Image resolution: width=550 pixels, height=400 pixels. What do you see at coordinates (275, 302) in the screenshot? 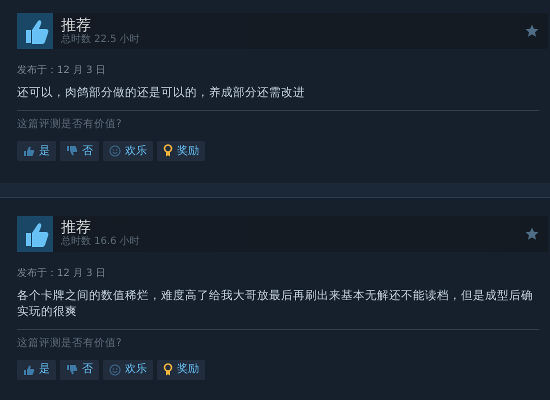
I see `review-text: 各个卡牌之间的数值稀烂，难度高了给我大哥放最后再刷出来基本无解还不能读档，但是成型后确实玩的很爽` at bounding box center [275, 302].